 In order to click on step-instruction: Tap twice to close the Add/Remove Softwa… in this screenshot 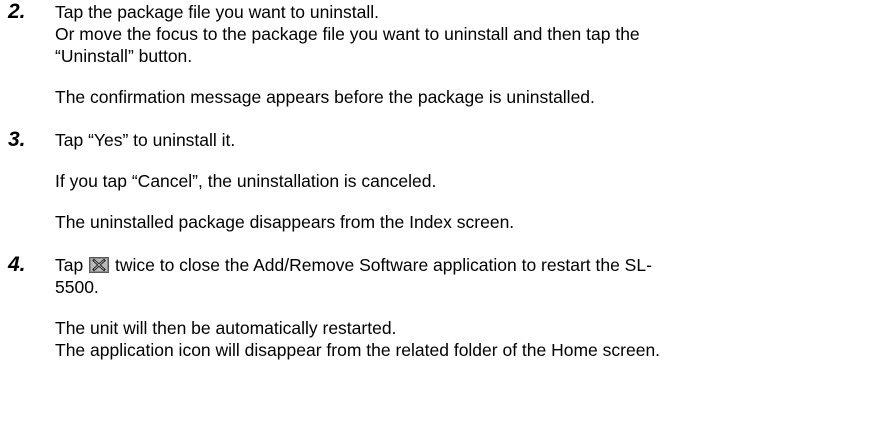, I will do `click(353, 265)`.